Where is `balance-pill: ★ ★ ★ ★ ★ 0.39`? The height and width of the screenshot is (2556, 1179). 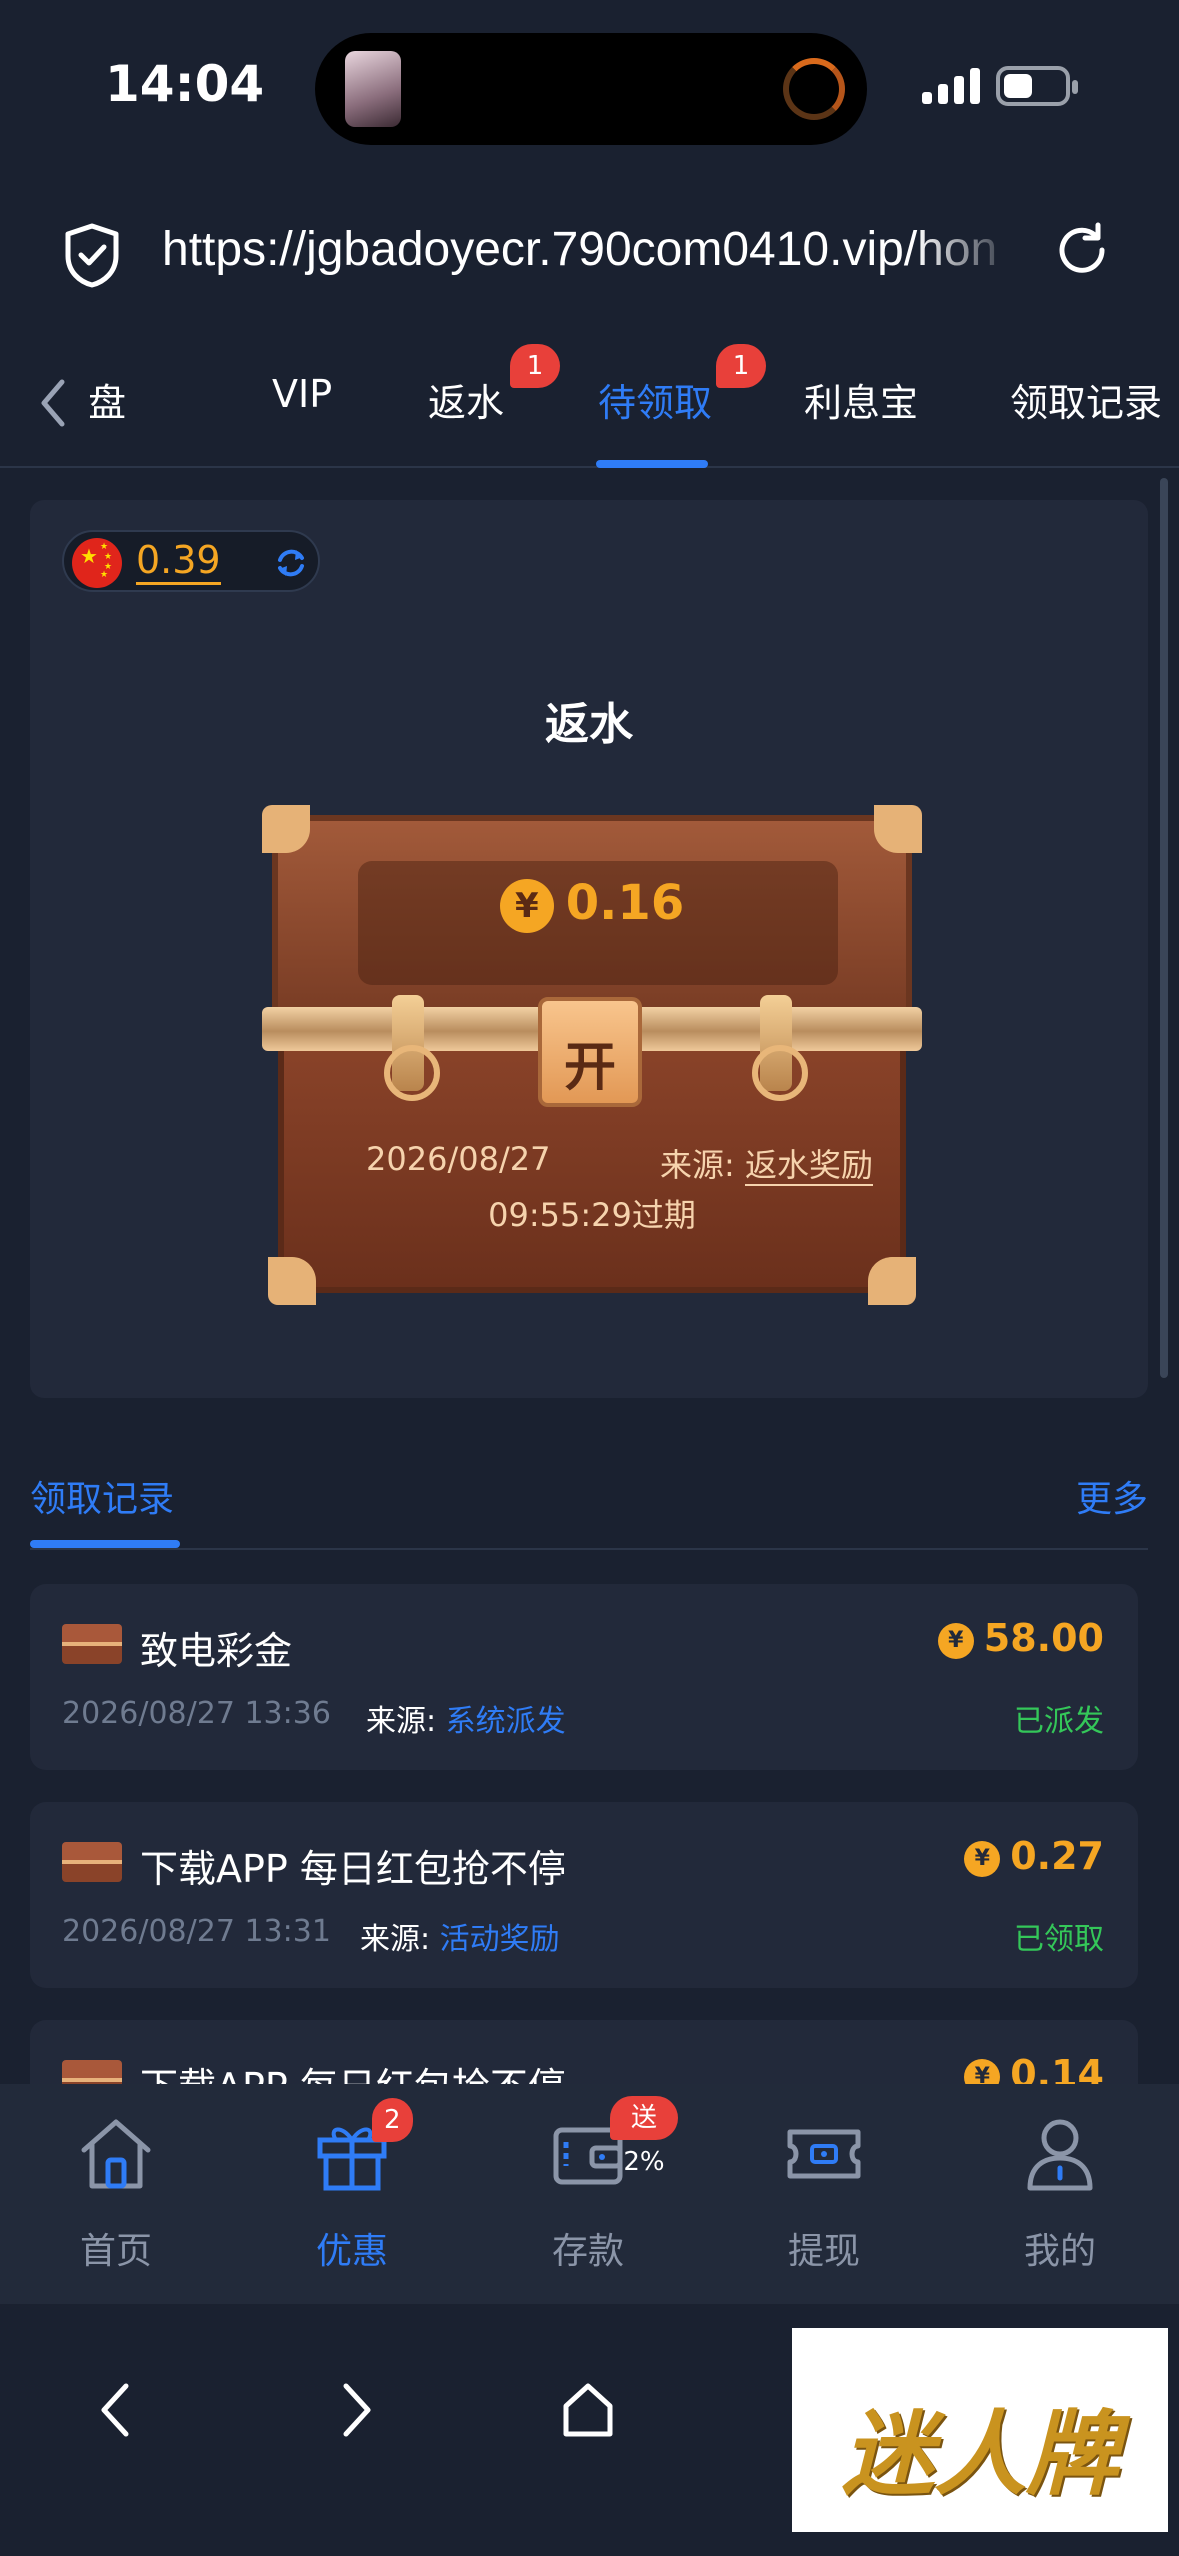 balance-pill: ★ ★ ★ ★ ★ 0.39 is located at coordinates (191, 561).